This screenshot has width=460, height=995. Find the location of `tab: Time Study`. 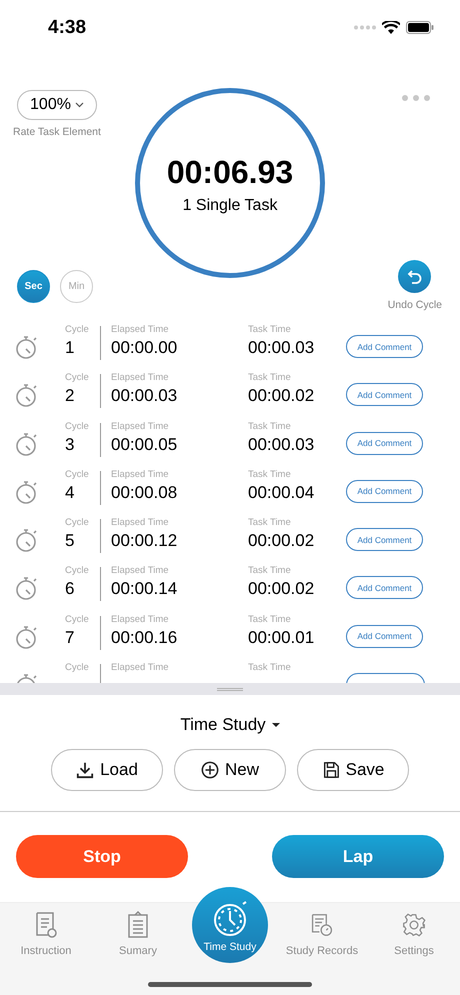

tab: Time Study is located at coordinates (230, 925).